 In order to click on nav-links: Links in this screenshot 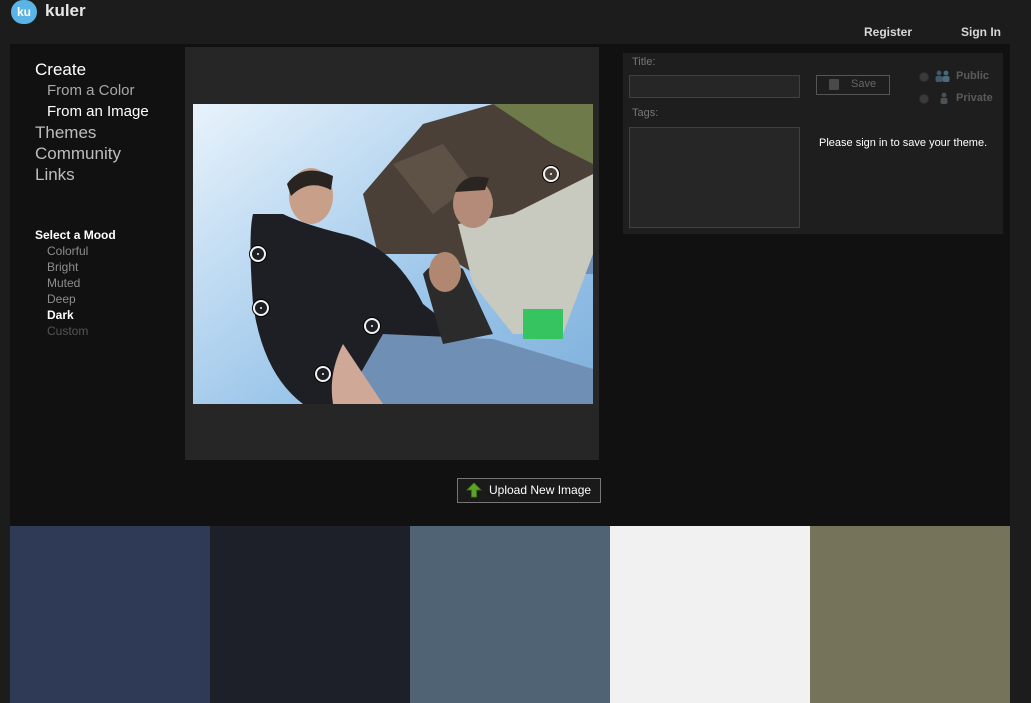, I will do `click(92, 174)`.